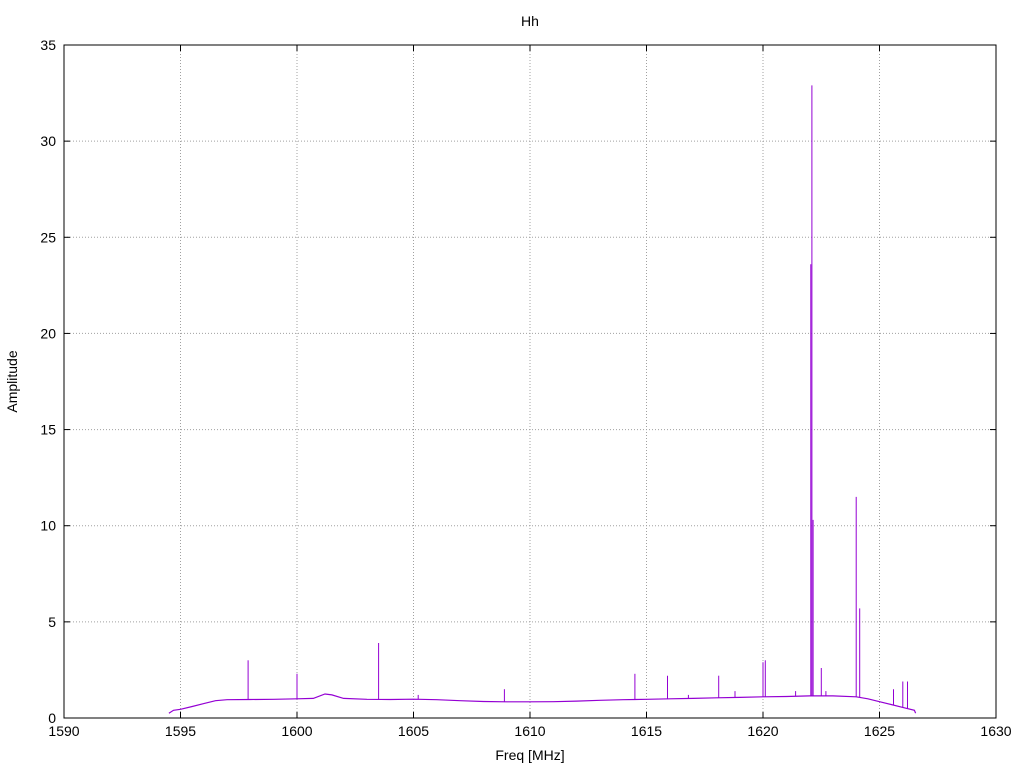 This screenshot has width=1024, height=768. What do you see at coordinates (995, 731) in the screenshot?
I see `x-tick-label: 1630` at bounding box center [995, 731].